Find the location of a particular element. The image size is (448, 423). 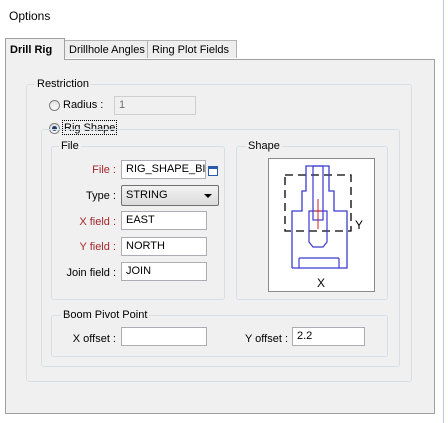

rig-shape-diagram: X Y is located at coordinates (323, 227).